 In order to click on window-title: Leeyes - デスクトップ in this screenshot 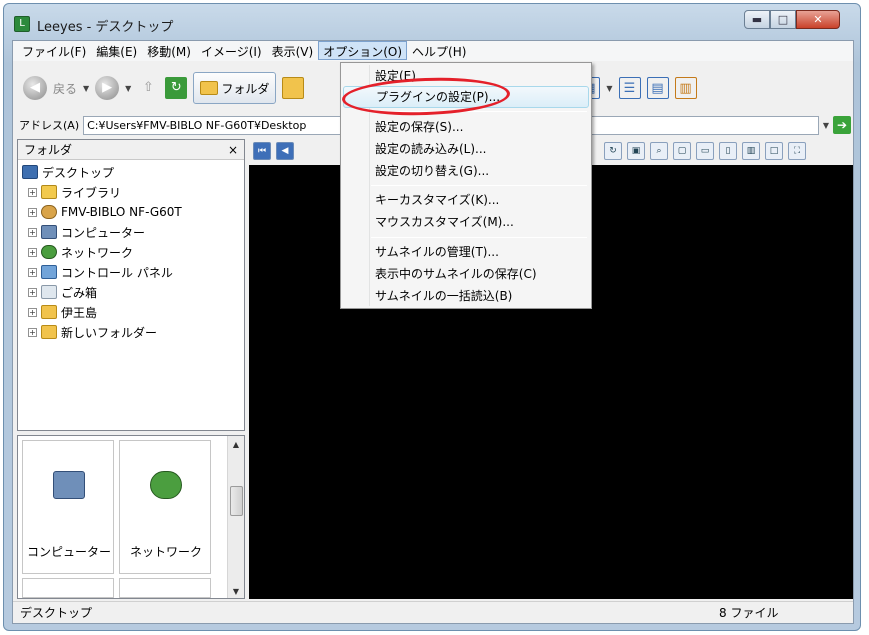, I will do `click(105, 27)`.